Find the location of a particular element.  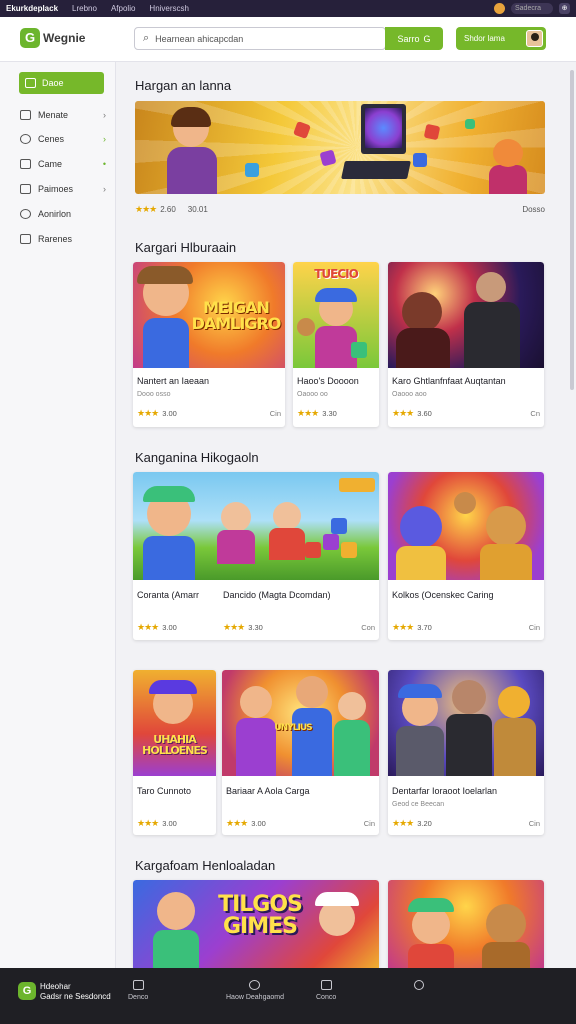

character-bear is located at coordinates (506, 924).